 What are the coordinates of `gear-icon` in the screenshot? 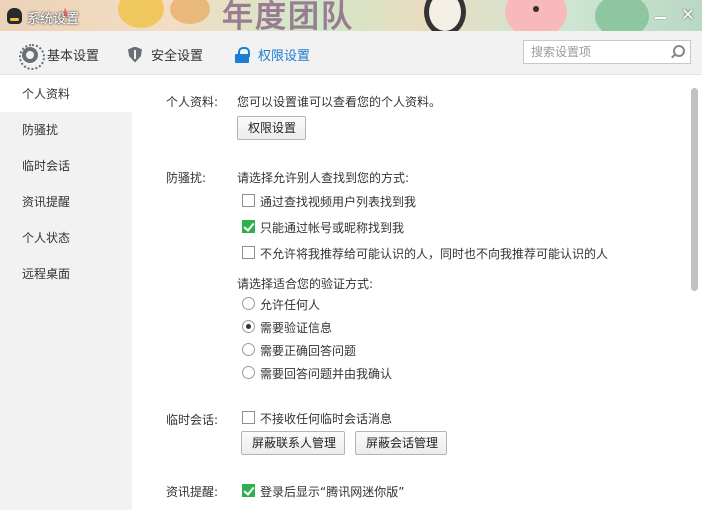 It's located at (32, 56).